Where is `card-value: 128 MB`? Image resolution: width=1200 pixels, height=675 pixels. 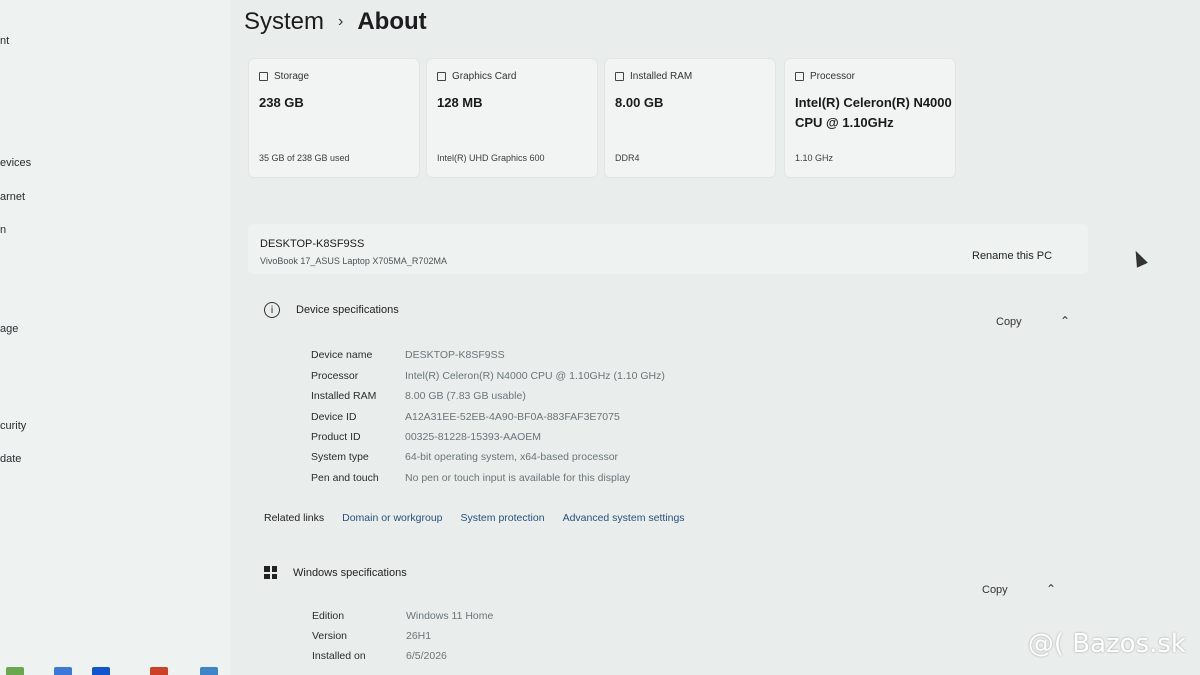
card-value: 128 MB is located at coordinates (460, 102).